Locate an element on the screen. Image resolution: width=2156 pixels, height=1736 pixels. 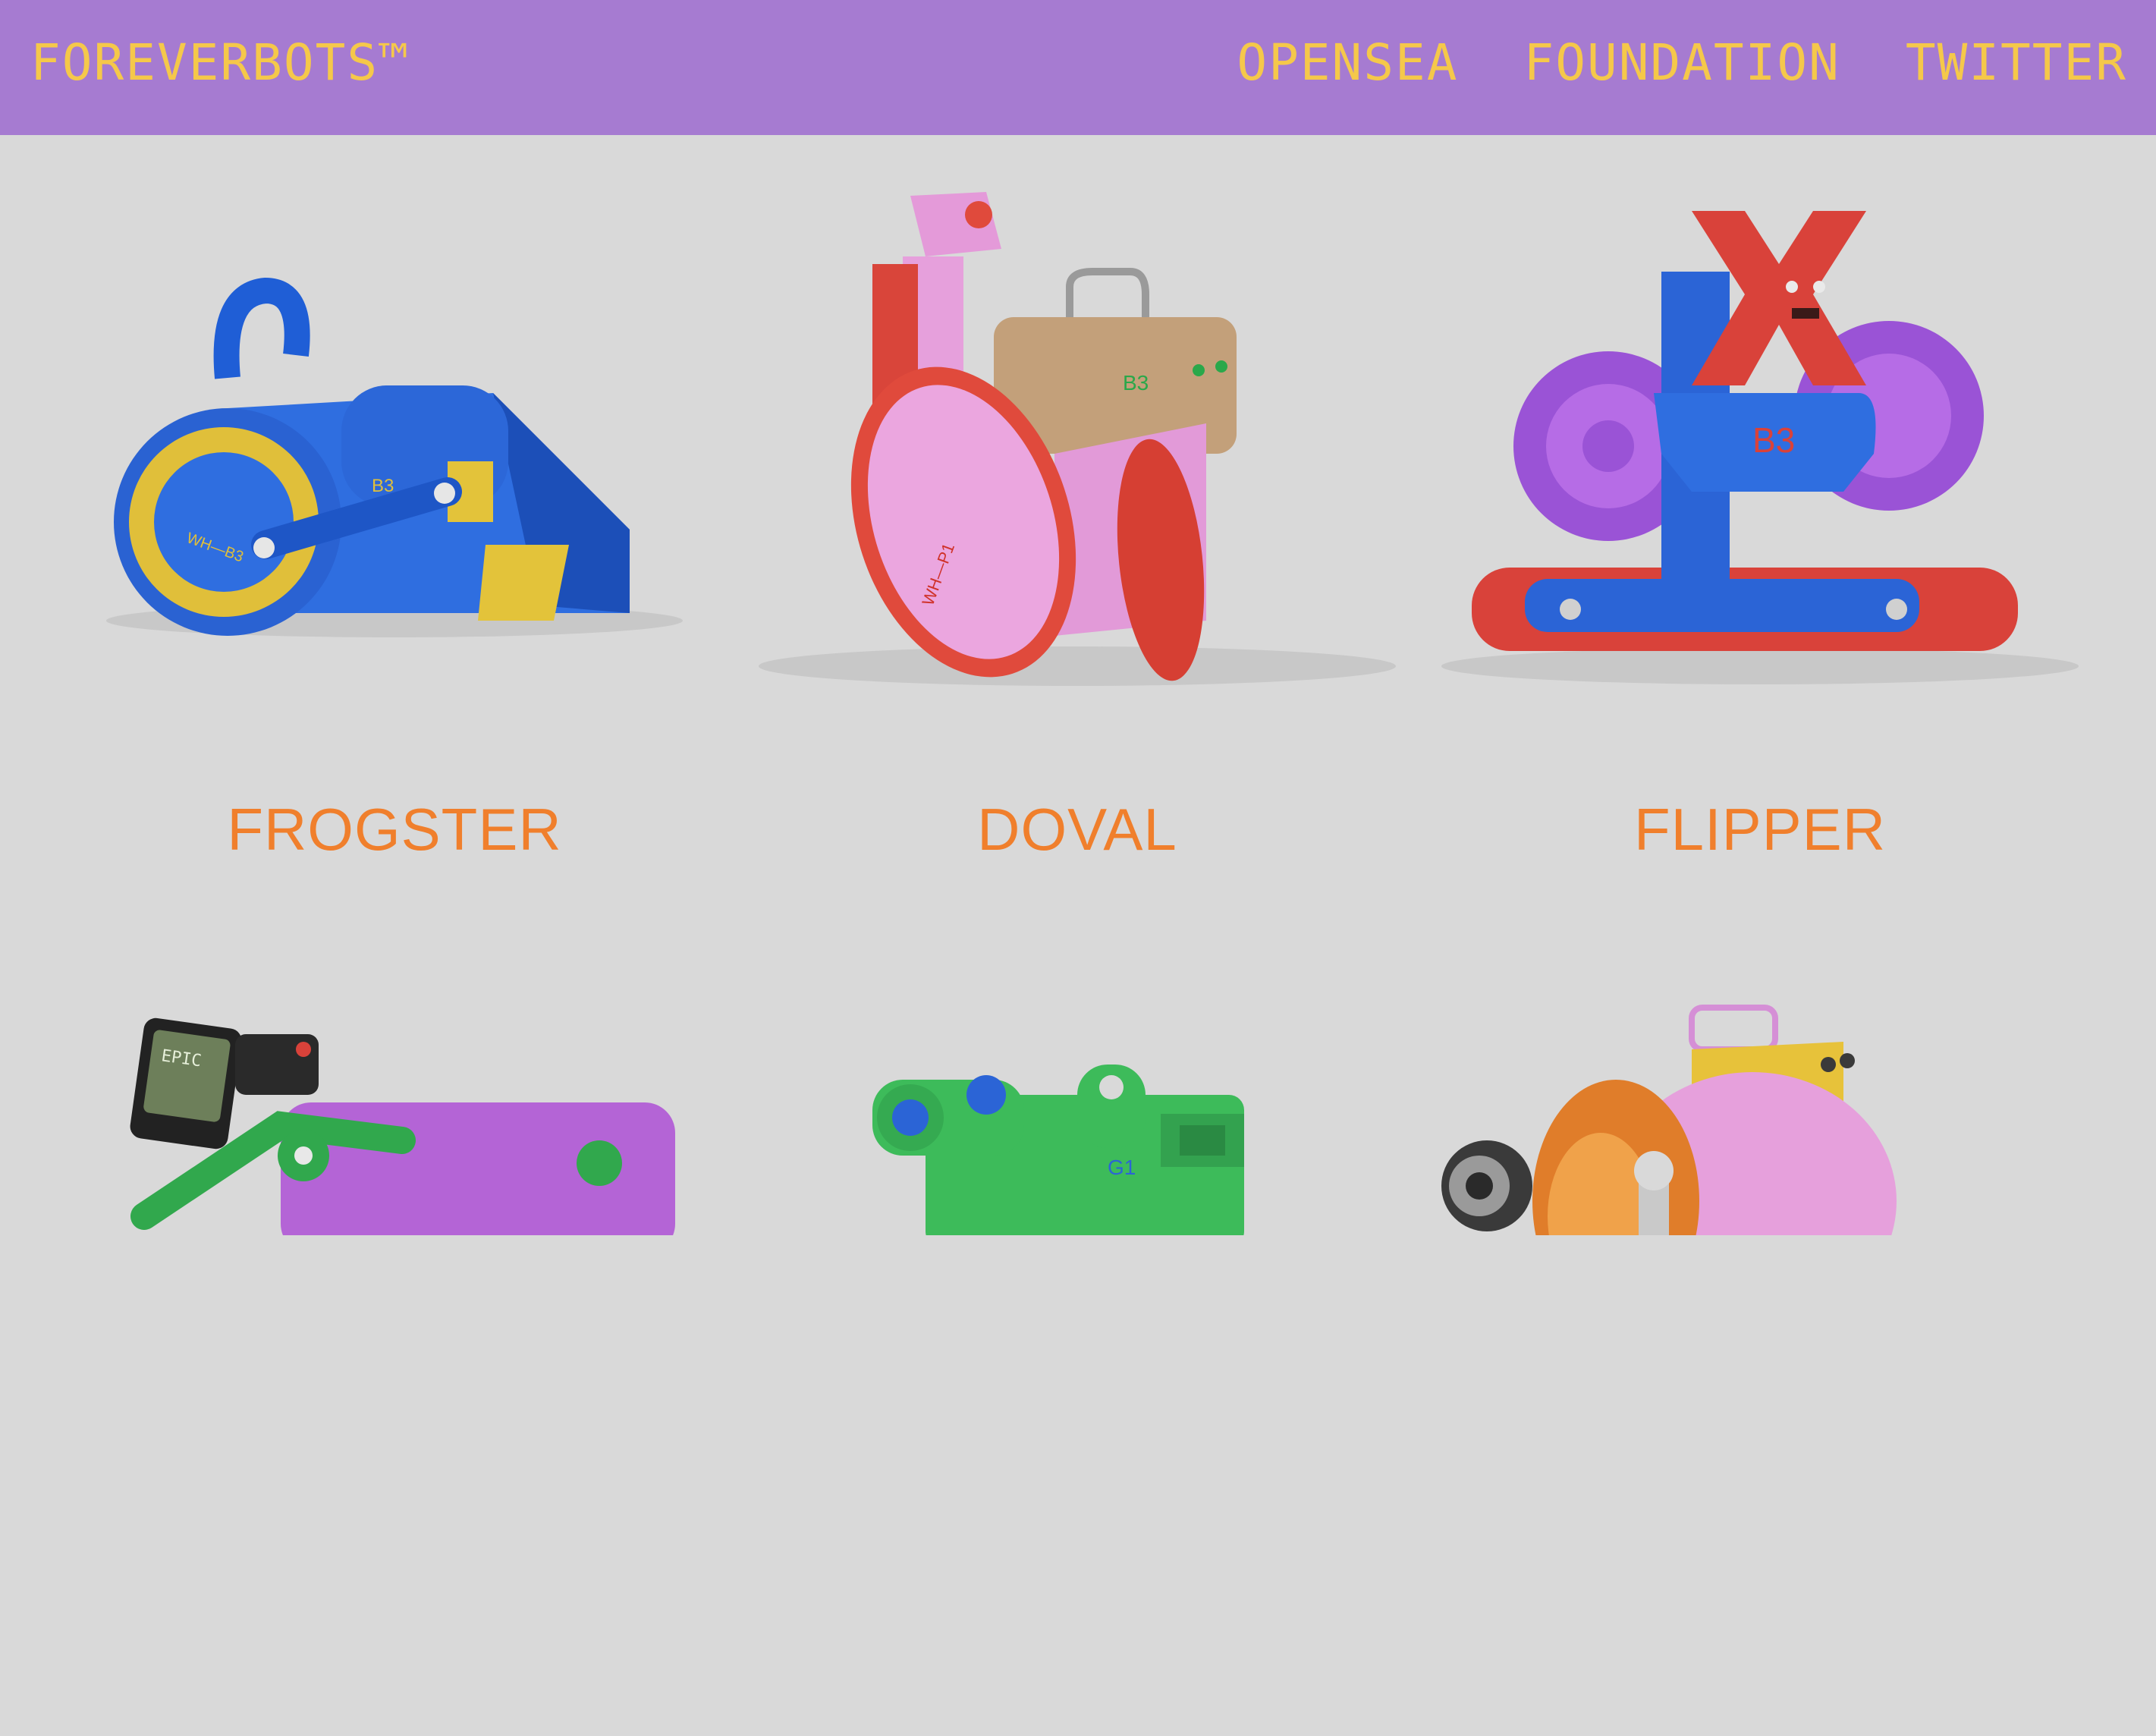
doval-mark-text: B3 is located at coordinates (1136, 383).